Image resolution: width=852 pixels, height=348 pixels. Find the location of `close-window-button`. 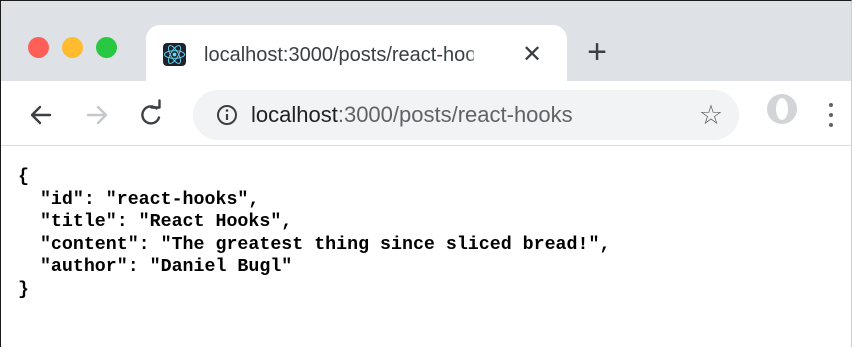

close-window-button is located at coordinates (38, 47).